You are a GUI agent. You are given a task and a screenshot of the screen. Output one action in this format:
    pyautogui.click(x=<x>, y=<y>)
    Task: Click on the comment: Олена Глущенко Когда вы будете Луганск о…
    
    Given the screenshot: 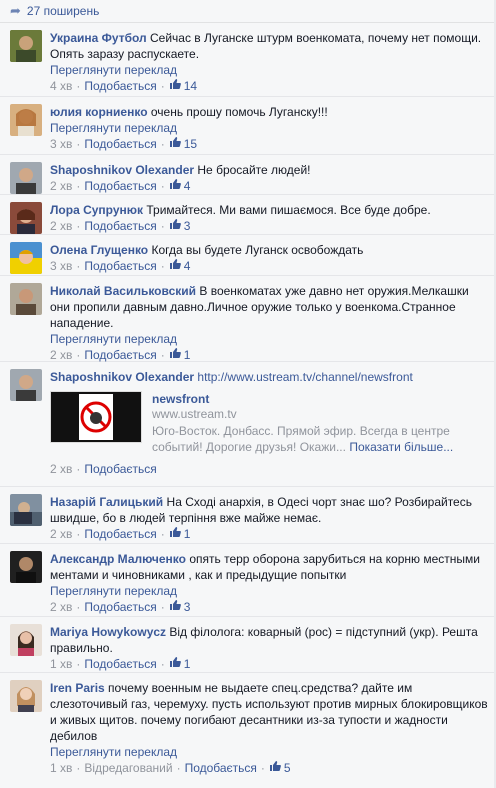 What is the action you would take?
    pyautogui.click(x=248, y=255)
    